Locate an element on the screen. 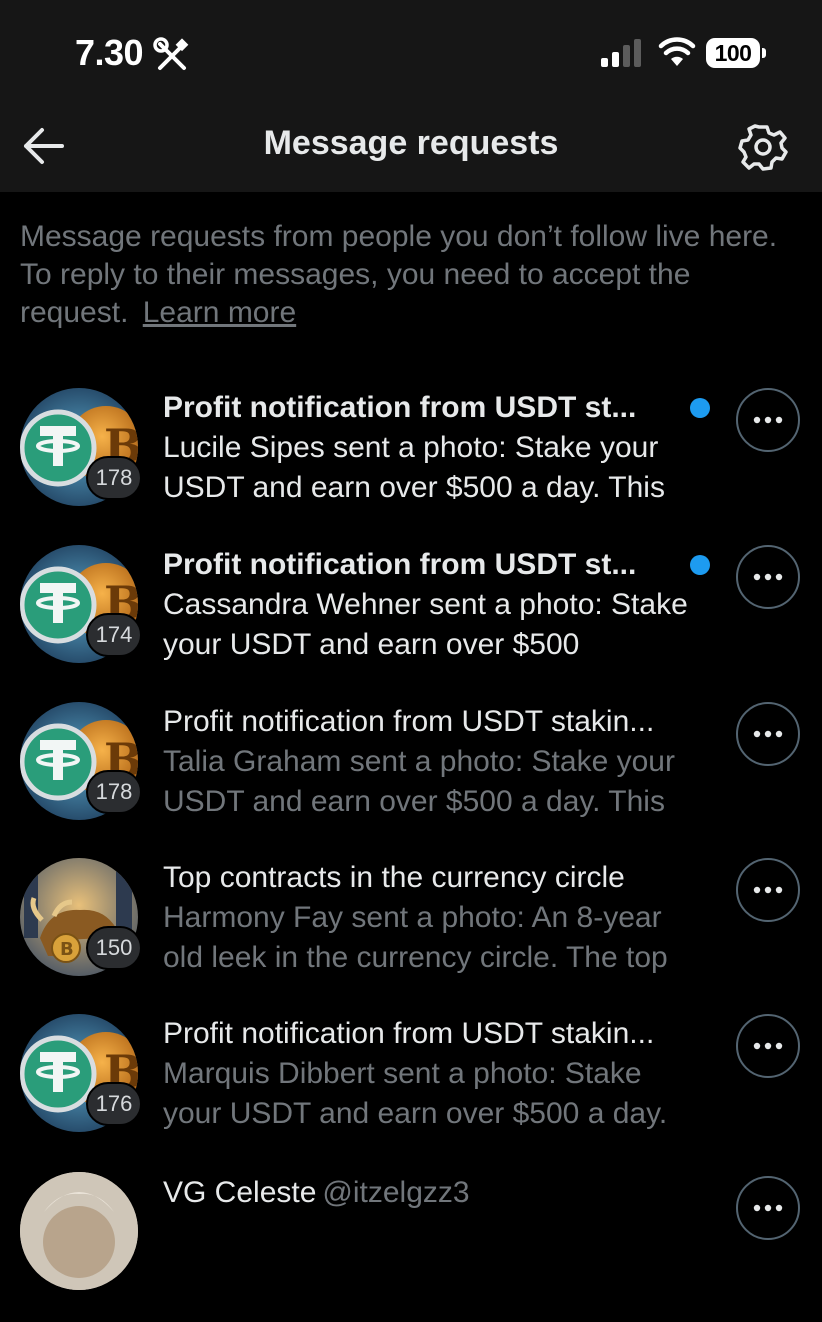 This screenshot has height=1322, width=822. learn-more-link: Learn more is located at coordinates (219, 312).